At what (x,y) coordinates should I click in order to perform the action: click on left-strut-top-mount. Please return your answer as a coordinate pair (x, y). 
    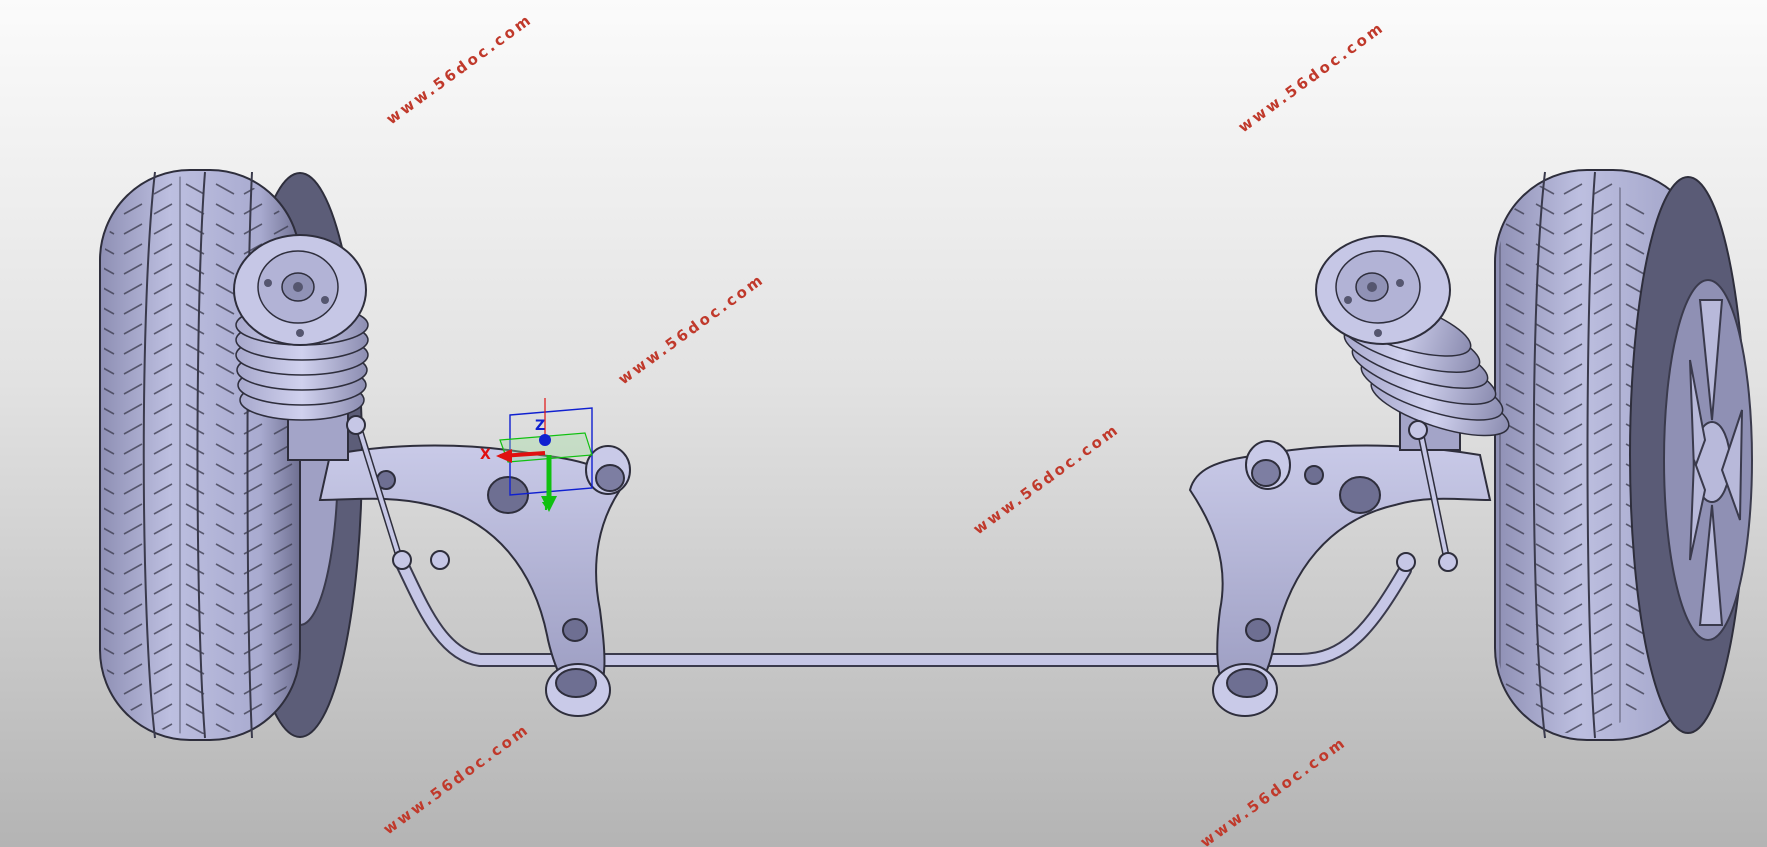
    Looking at the image, I should click on (300, 290).